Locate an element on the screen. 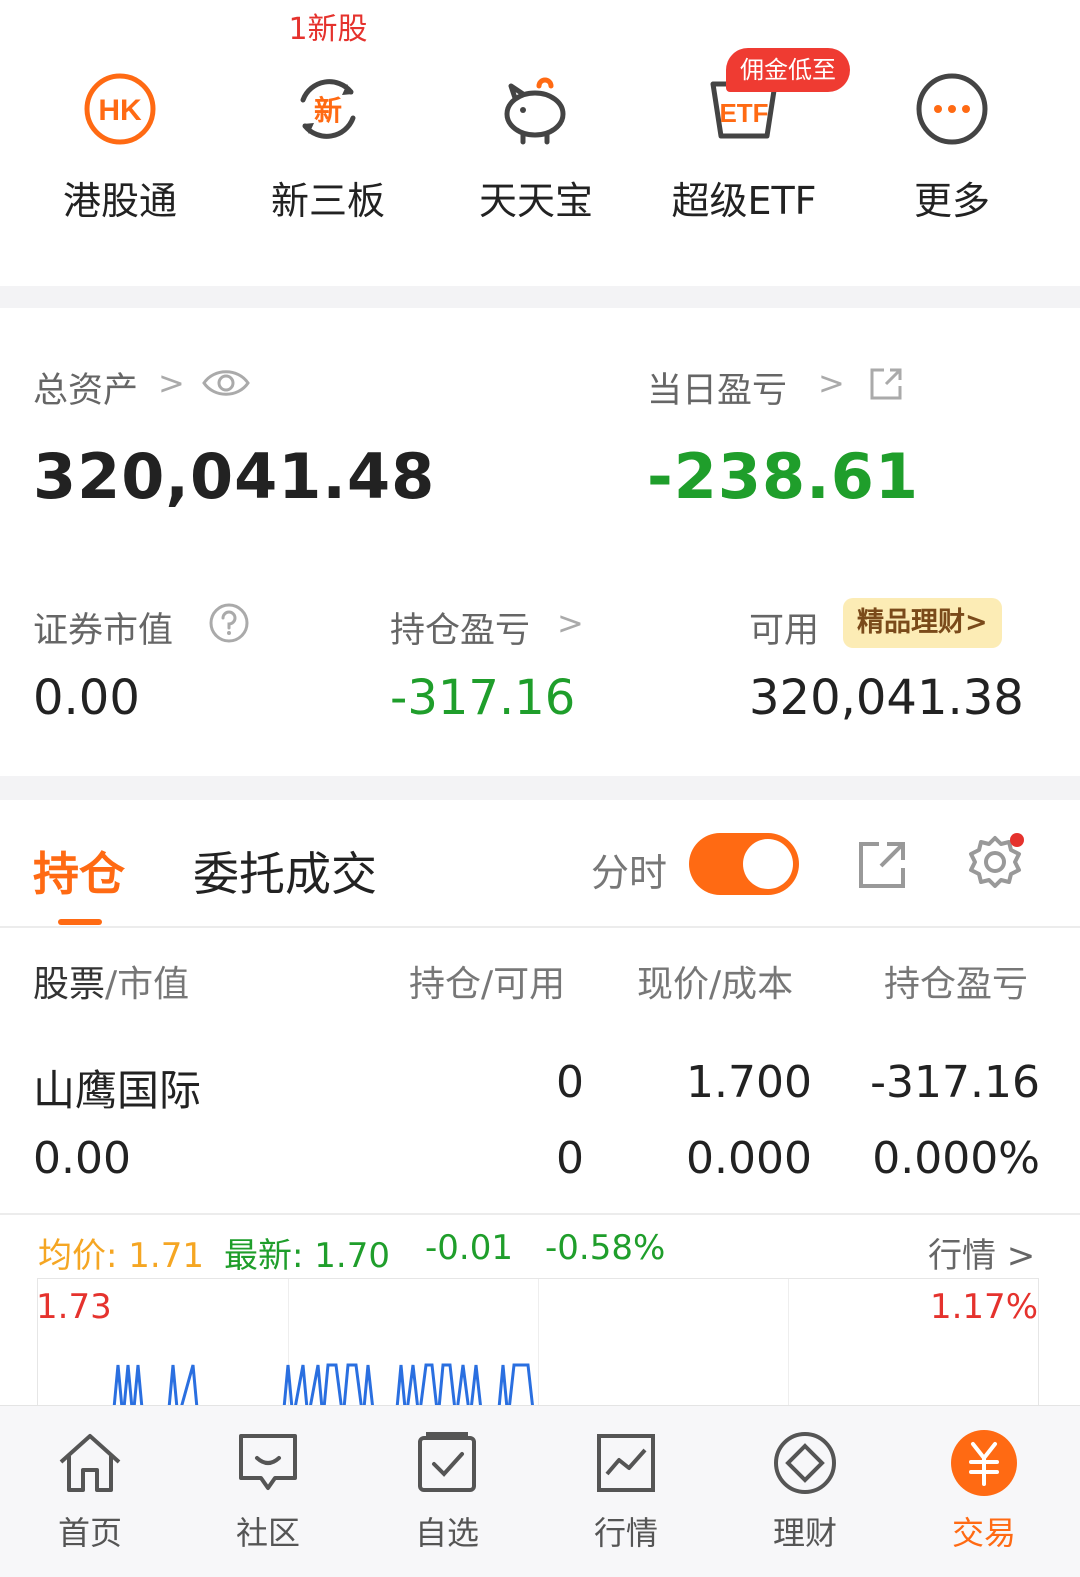  chart-high-pct: 1.17% is located at coordinates (983, 1307).